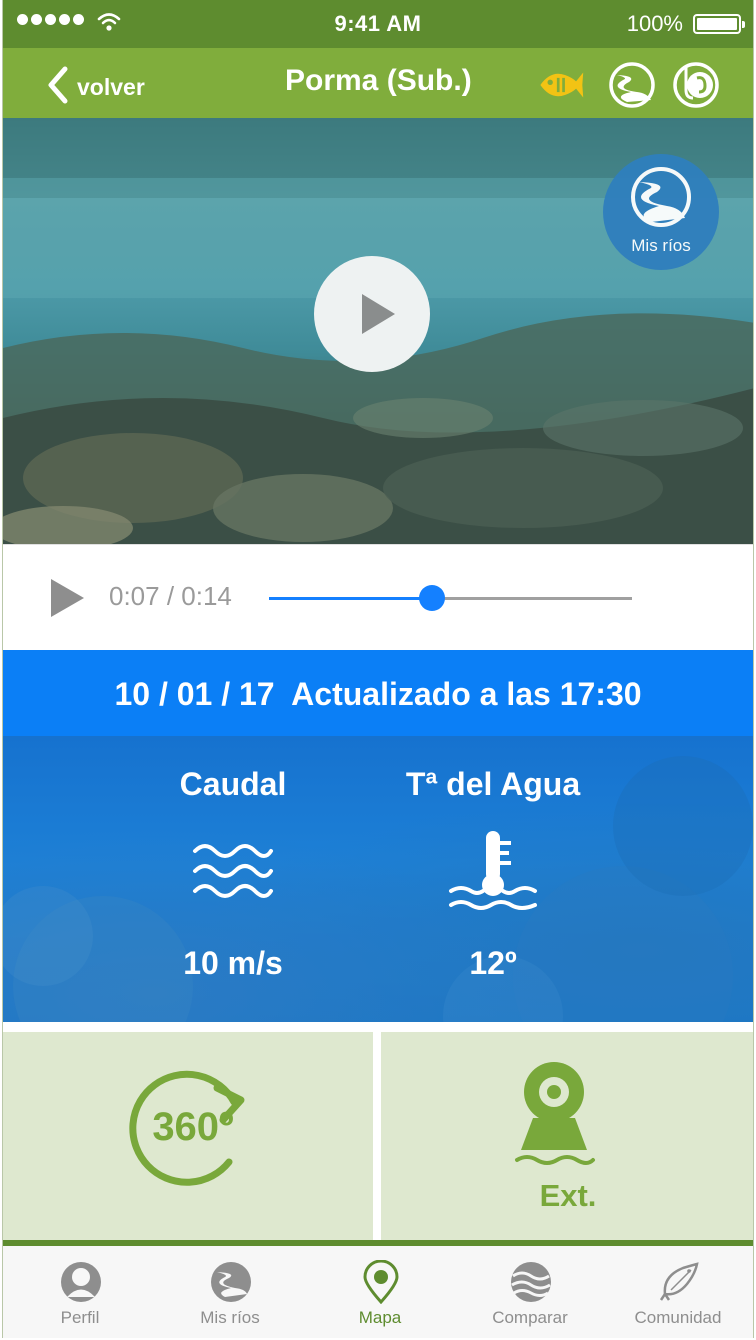 This screenshot has width=756, height=1340. Describe the element at coordinates (530, 1317) in the screenshot. I see `tab-label: Comparar` at that location.